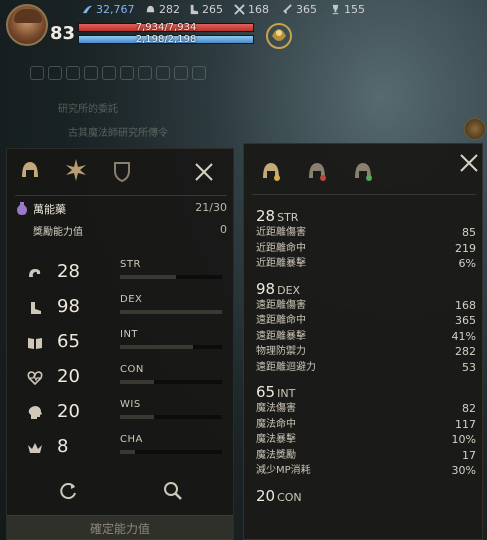 The width and height of the screenshot is (487, 540). I want to click on stat-detail-label: 遠距離暴擊, so click(281, 336).